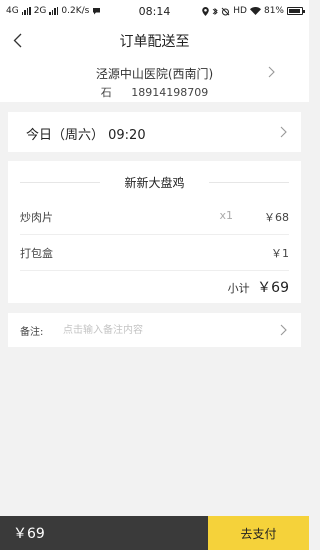 Image resolution: width=320 pixels, height=550 pixels. I want to click on note-input, so click(163, 330).